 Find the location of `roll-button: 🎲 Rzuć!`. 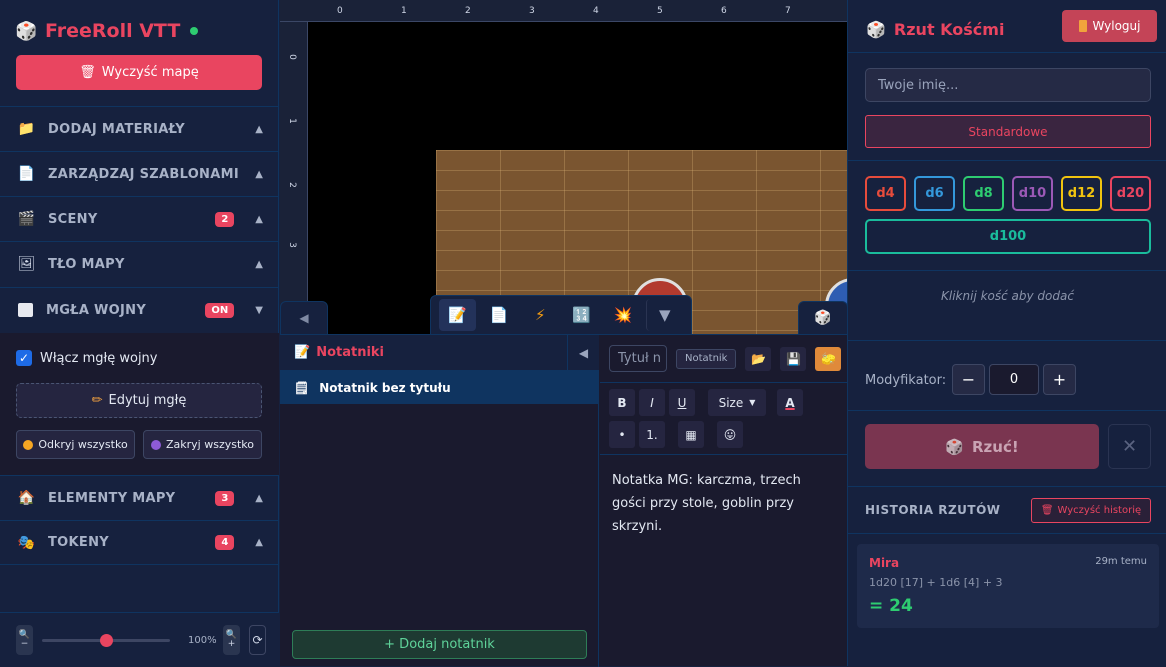

roll-button: 🎲 Rzuć! is located at coordinates (982, 446).